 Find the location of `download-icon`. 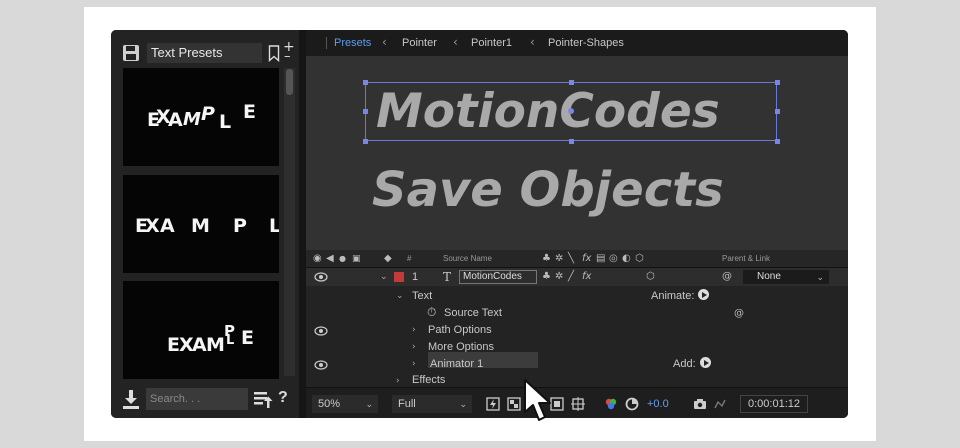

download-icon is located at coordinates (131, 399).